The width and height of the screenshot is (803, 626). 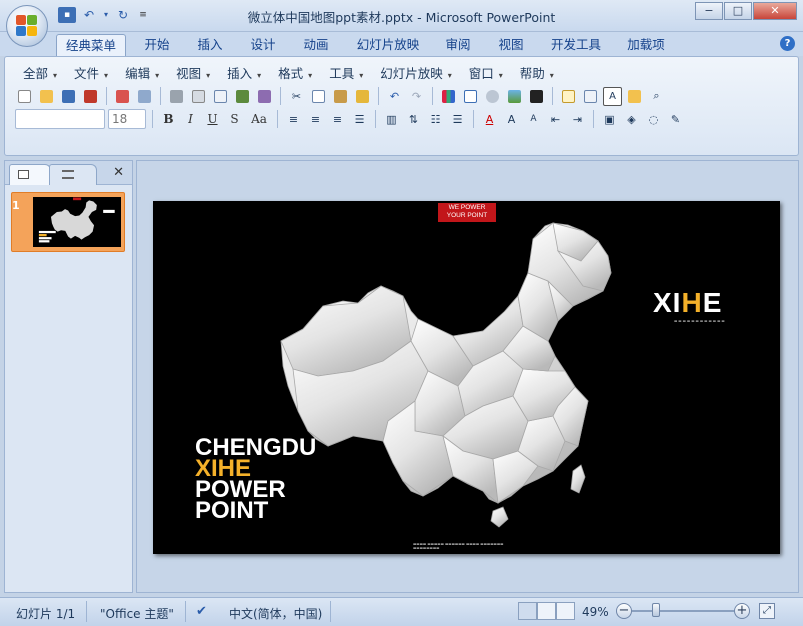 I want to click on insert-table-icon, so click(x=470, y=96).